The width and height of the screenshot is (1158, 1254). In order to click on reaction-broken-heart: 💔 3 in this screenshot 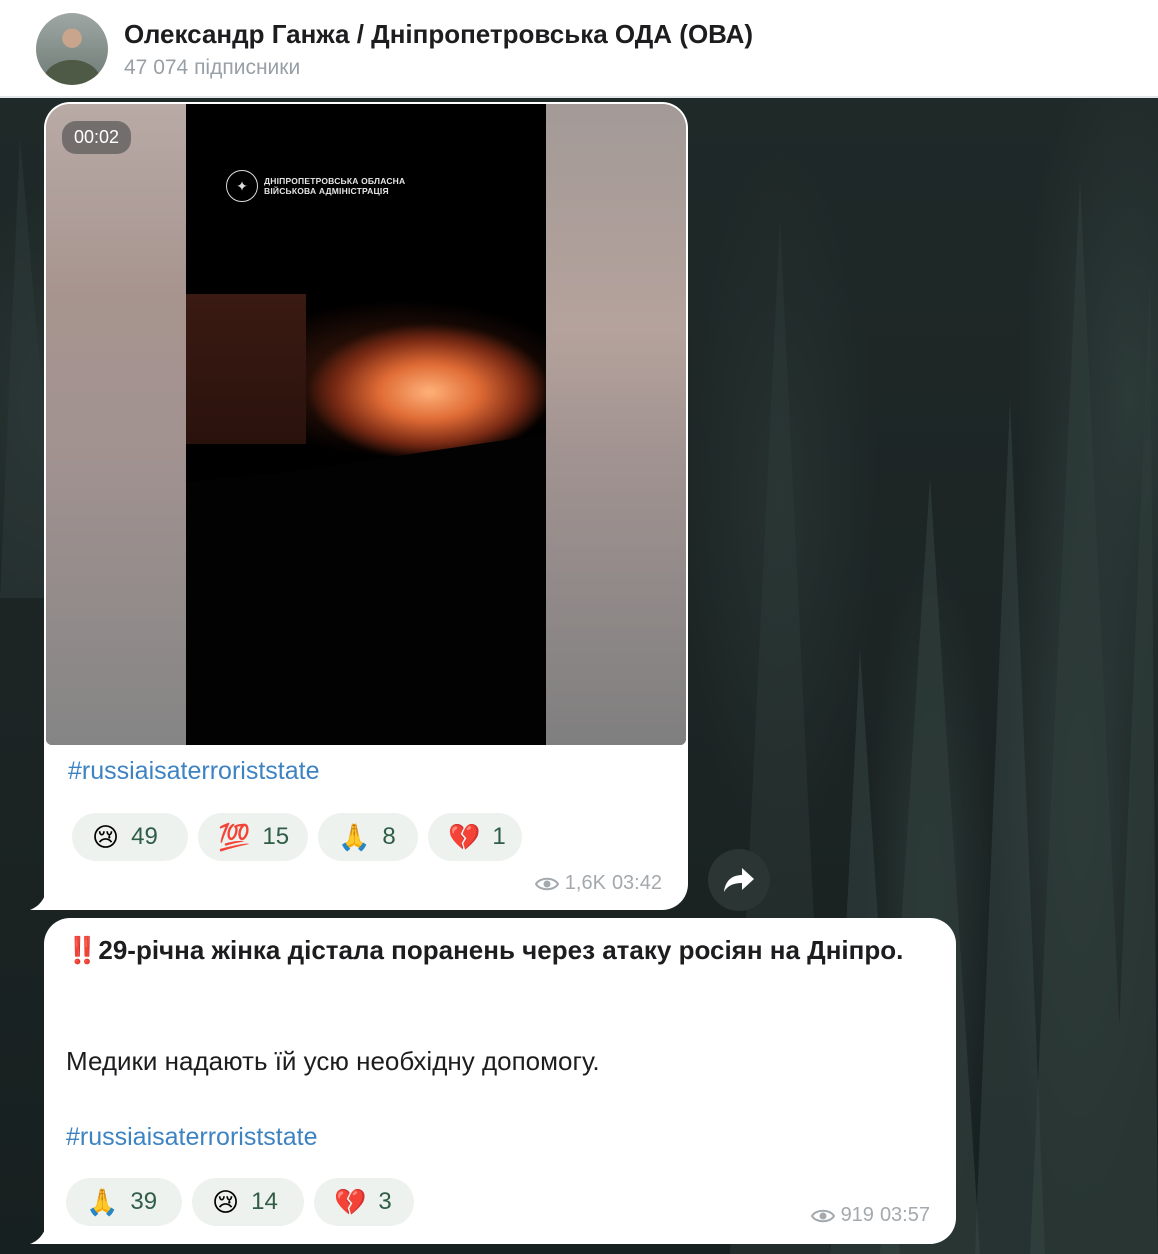, I will do `click(364, 1202)`.